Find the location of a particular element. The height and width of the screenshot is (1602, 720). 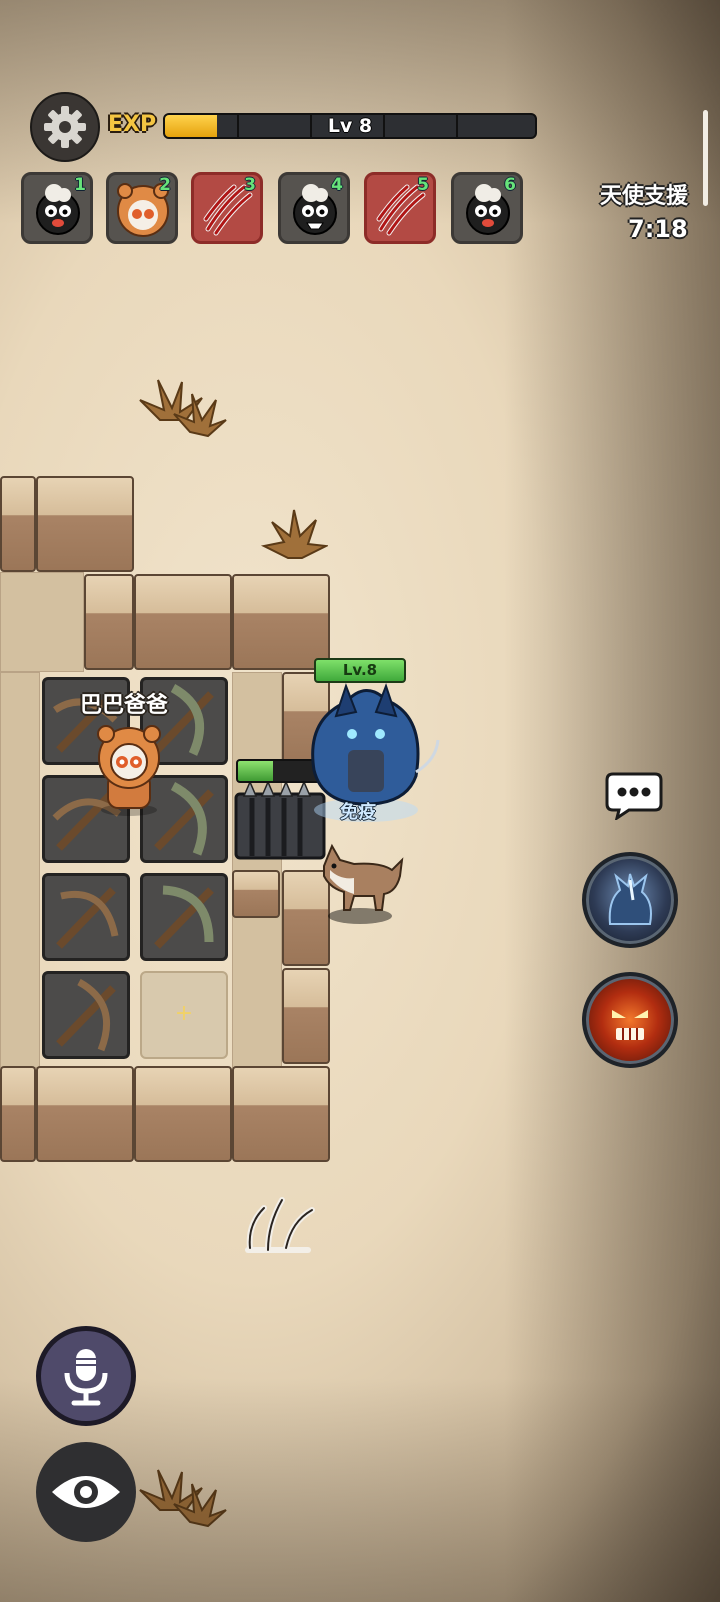

settings-button is located at coordinates (65, 127).